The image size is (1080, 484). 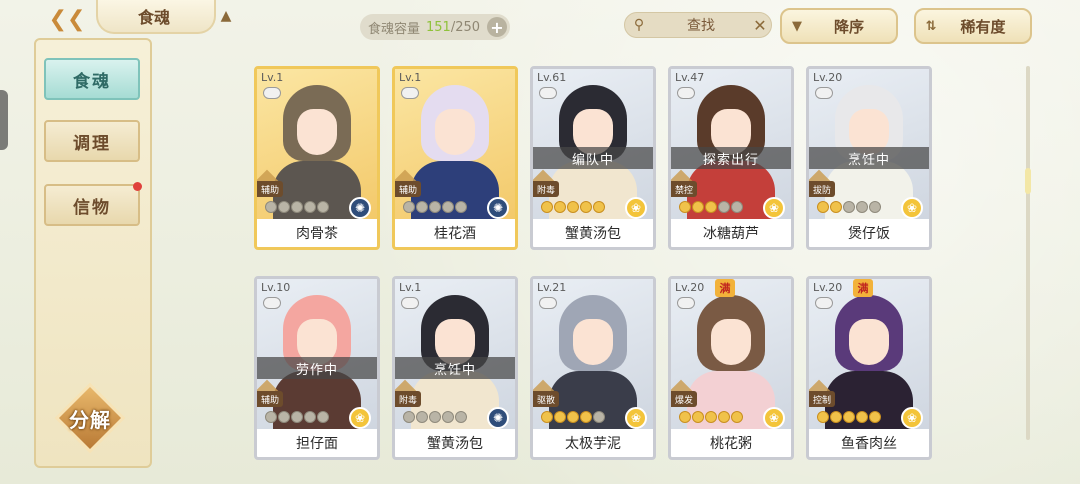 I want to click on decompose-button: 分解, so click(x=90, y=418).